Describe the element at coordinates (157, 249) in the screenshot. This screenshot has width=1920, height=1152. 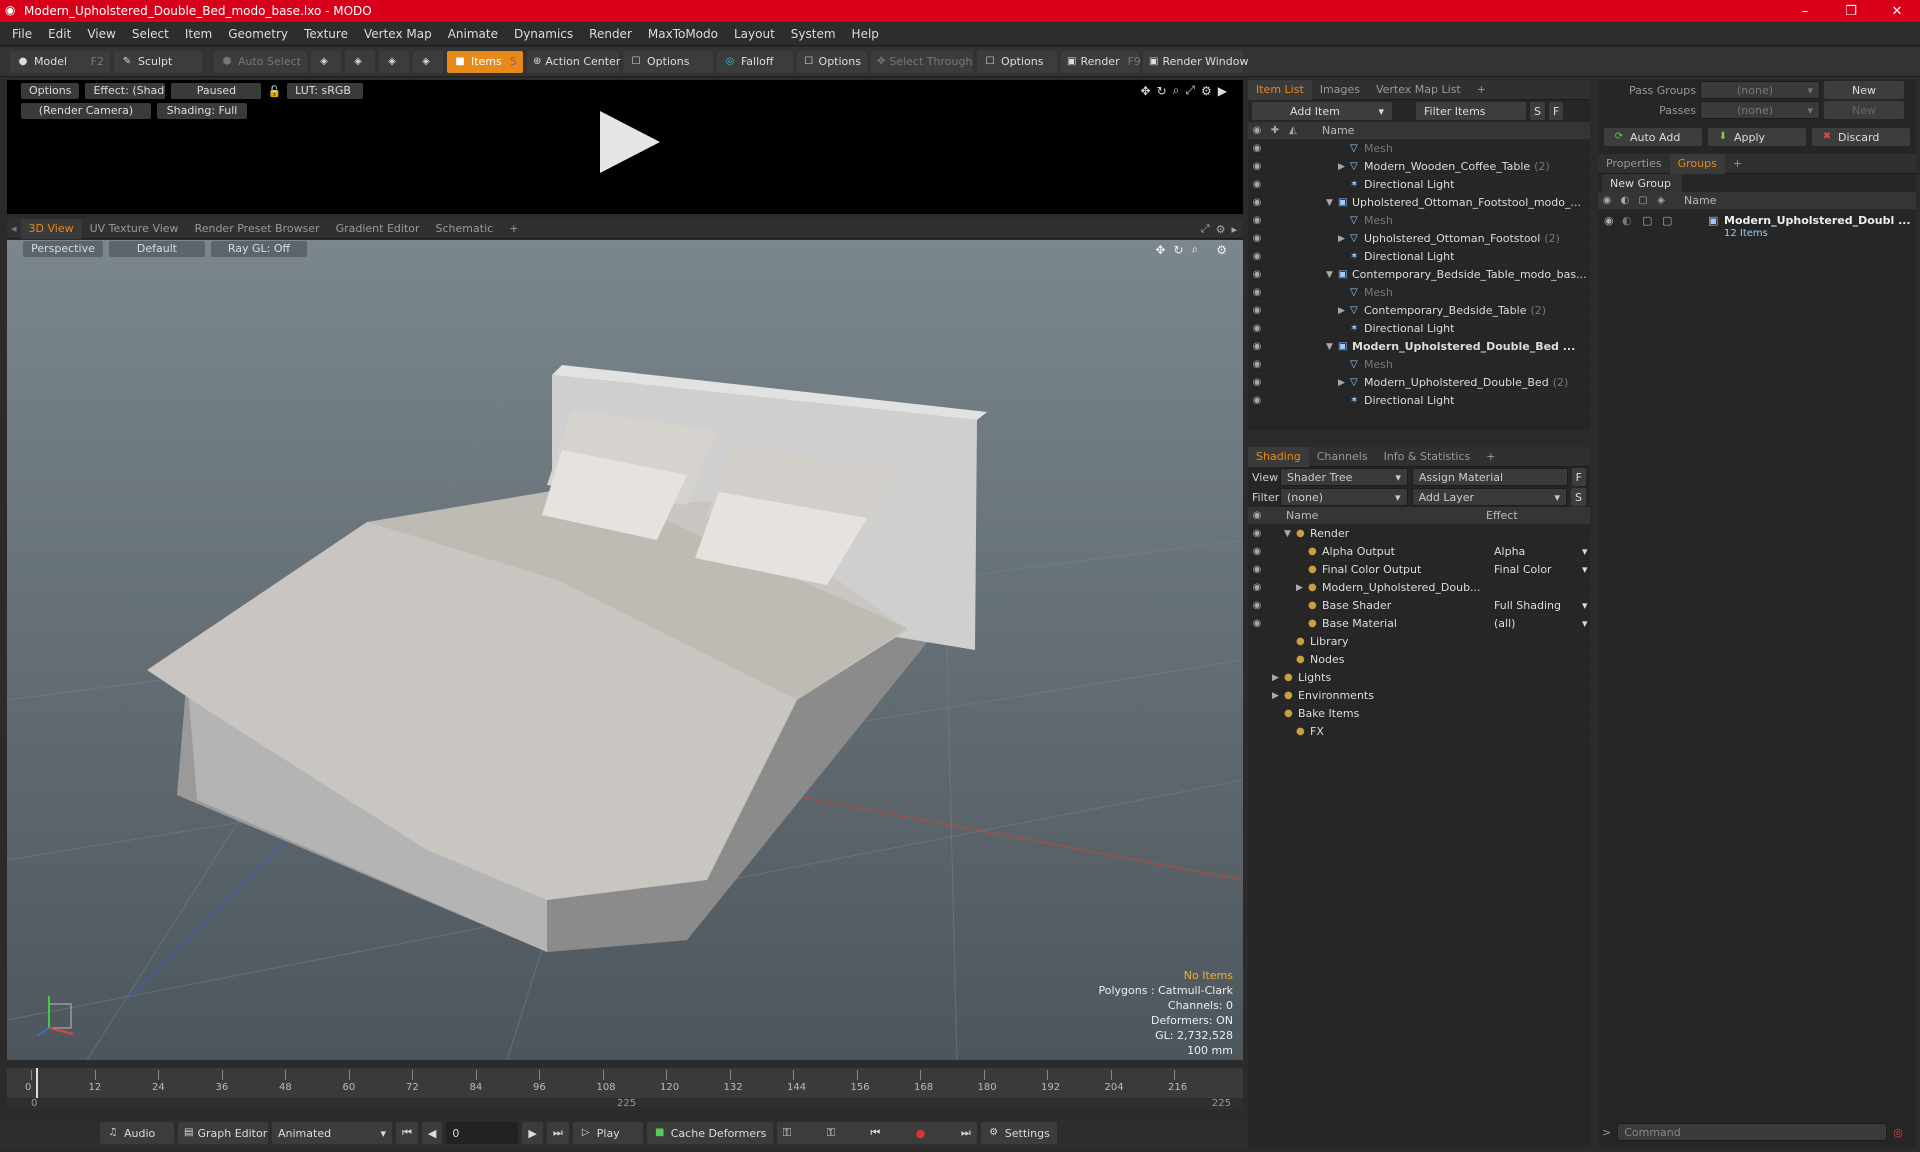
I see `style-dropdown: Default` at that location.